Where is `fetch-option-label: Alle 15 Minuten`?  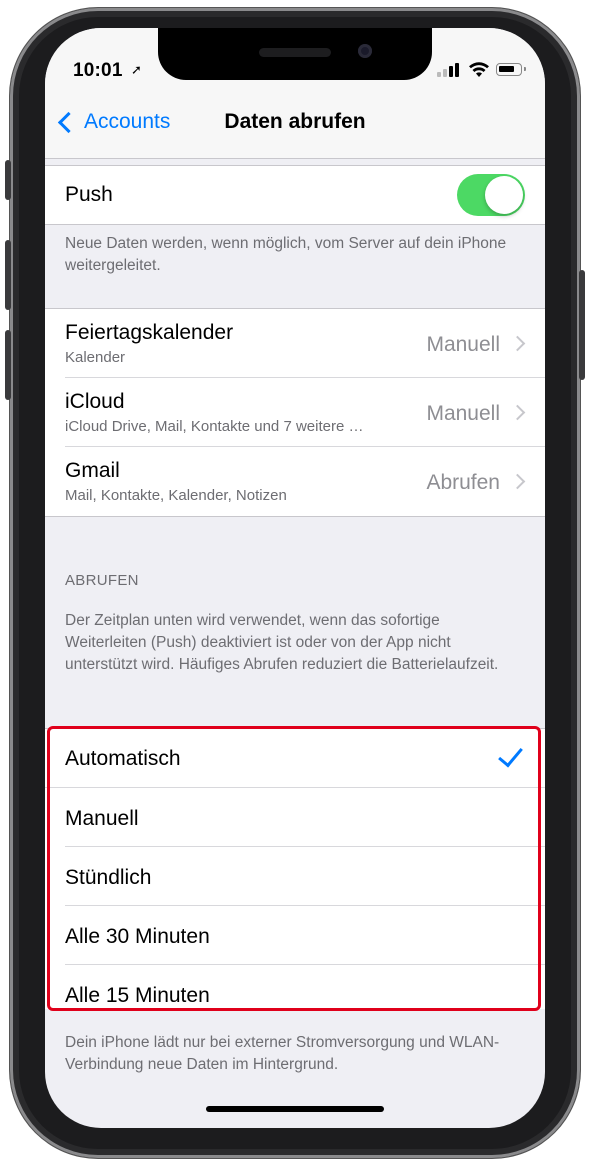
fetch-option-label: Alle 15 Minuten is located at coordinates (137, 995).